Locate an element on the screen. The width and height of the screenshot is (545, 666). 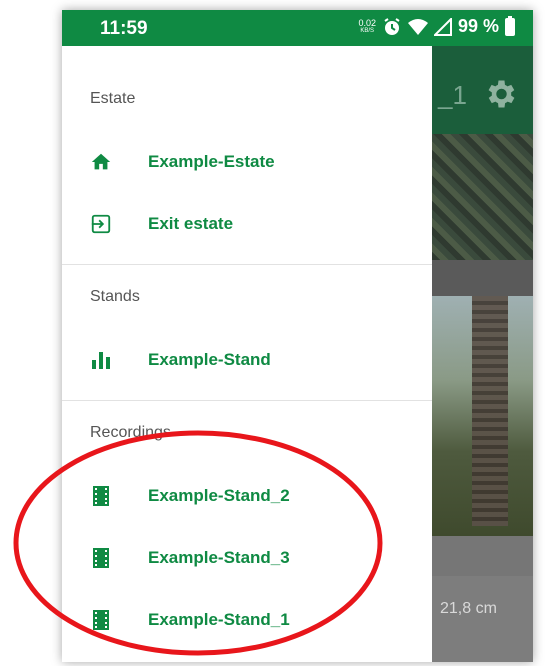
drawer-item-example-stand: Example-Stand is located at coordinates (180, 360).